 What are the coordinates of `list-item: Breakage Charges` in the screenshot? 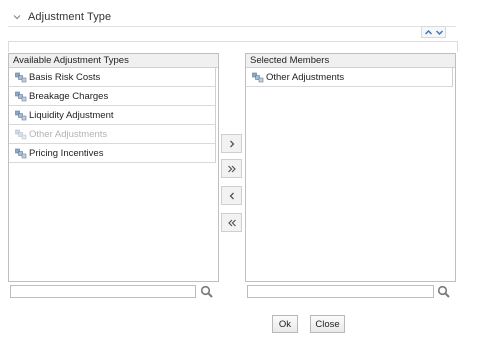 It's located at (112, 96).